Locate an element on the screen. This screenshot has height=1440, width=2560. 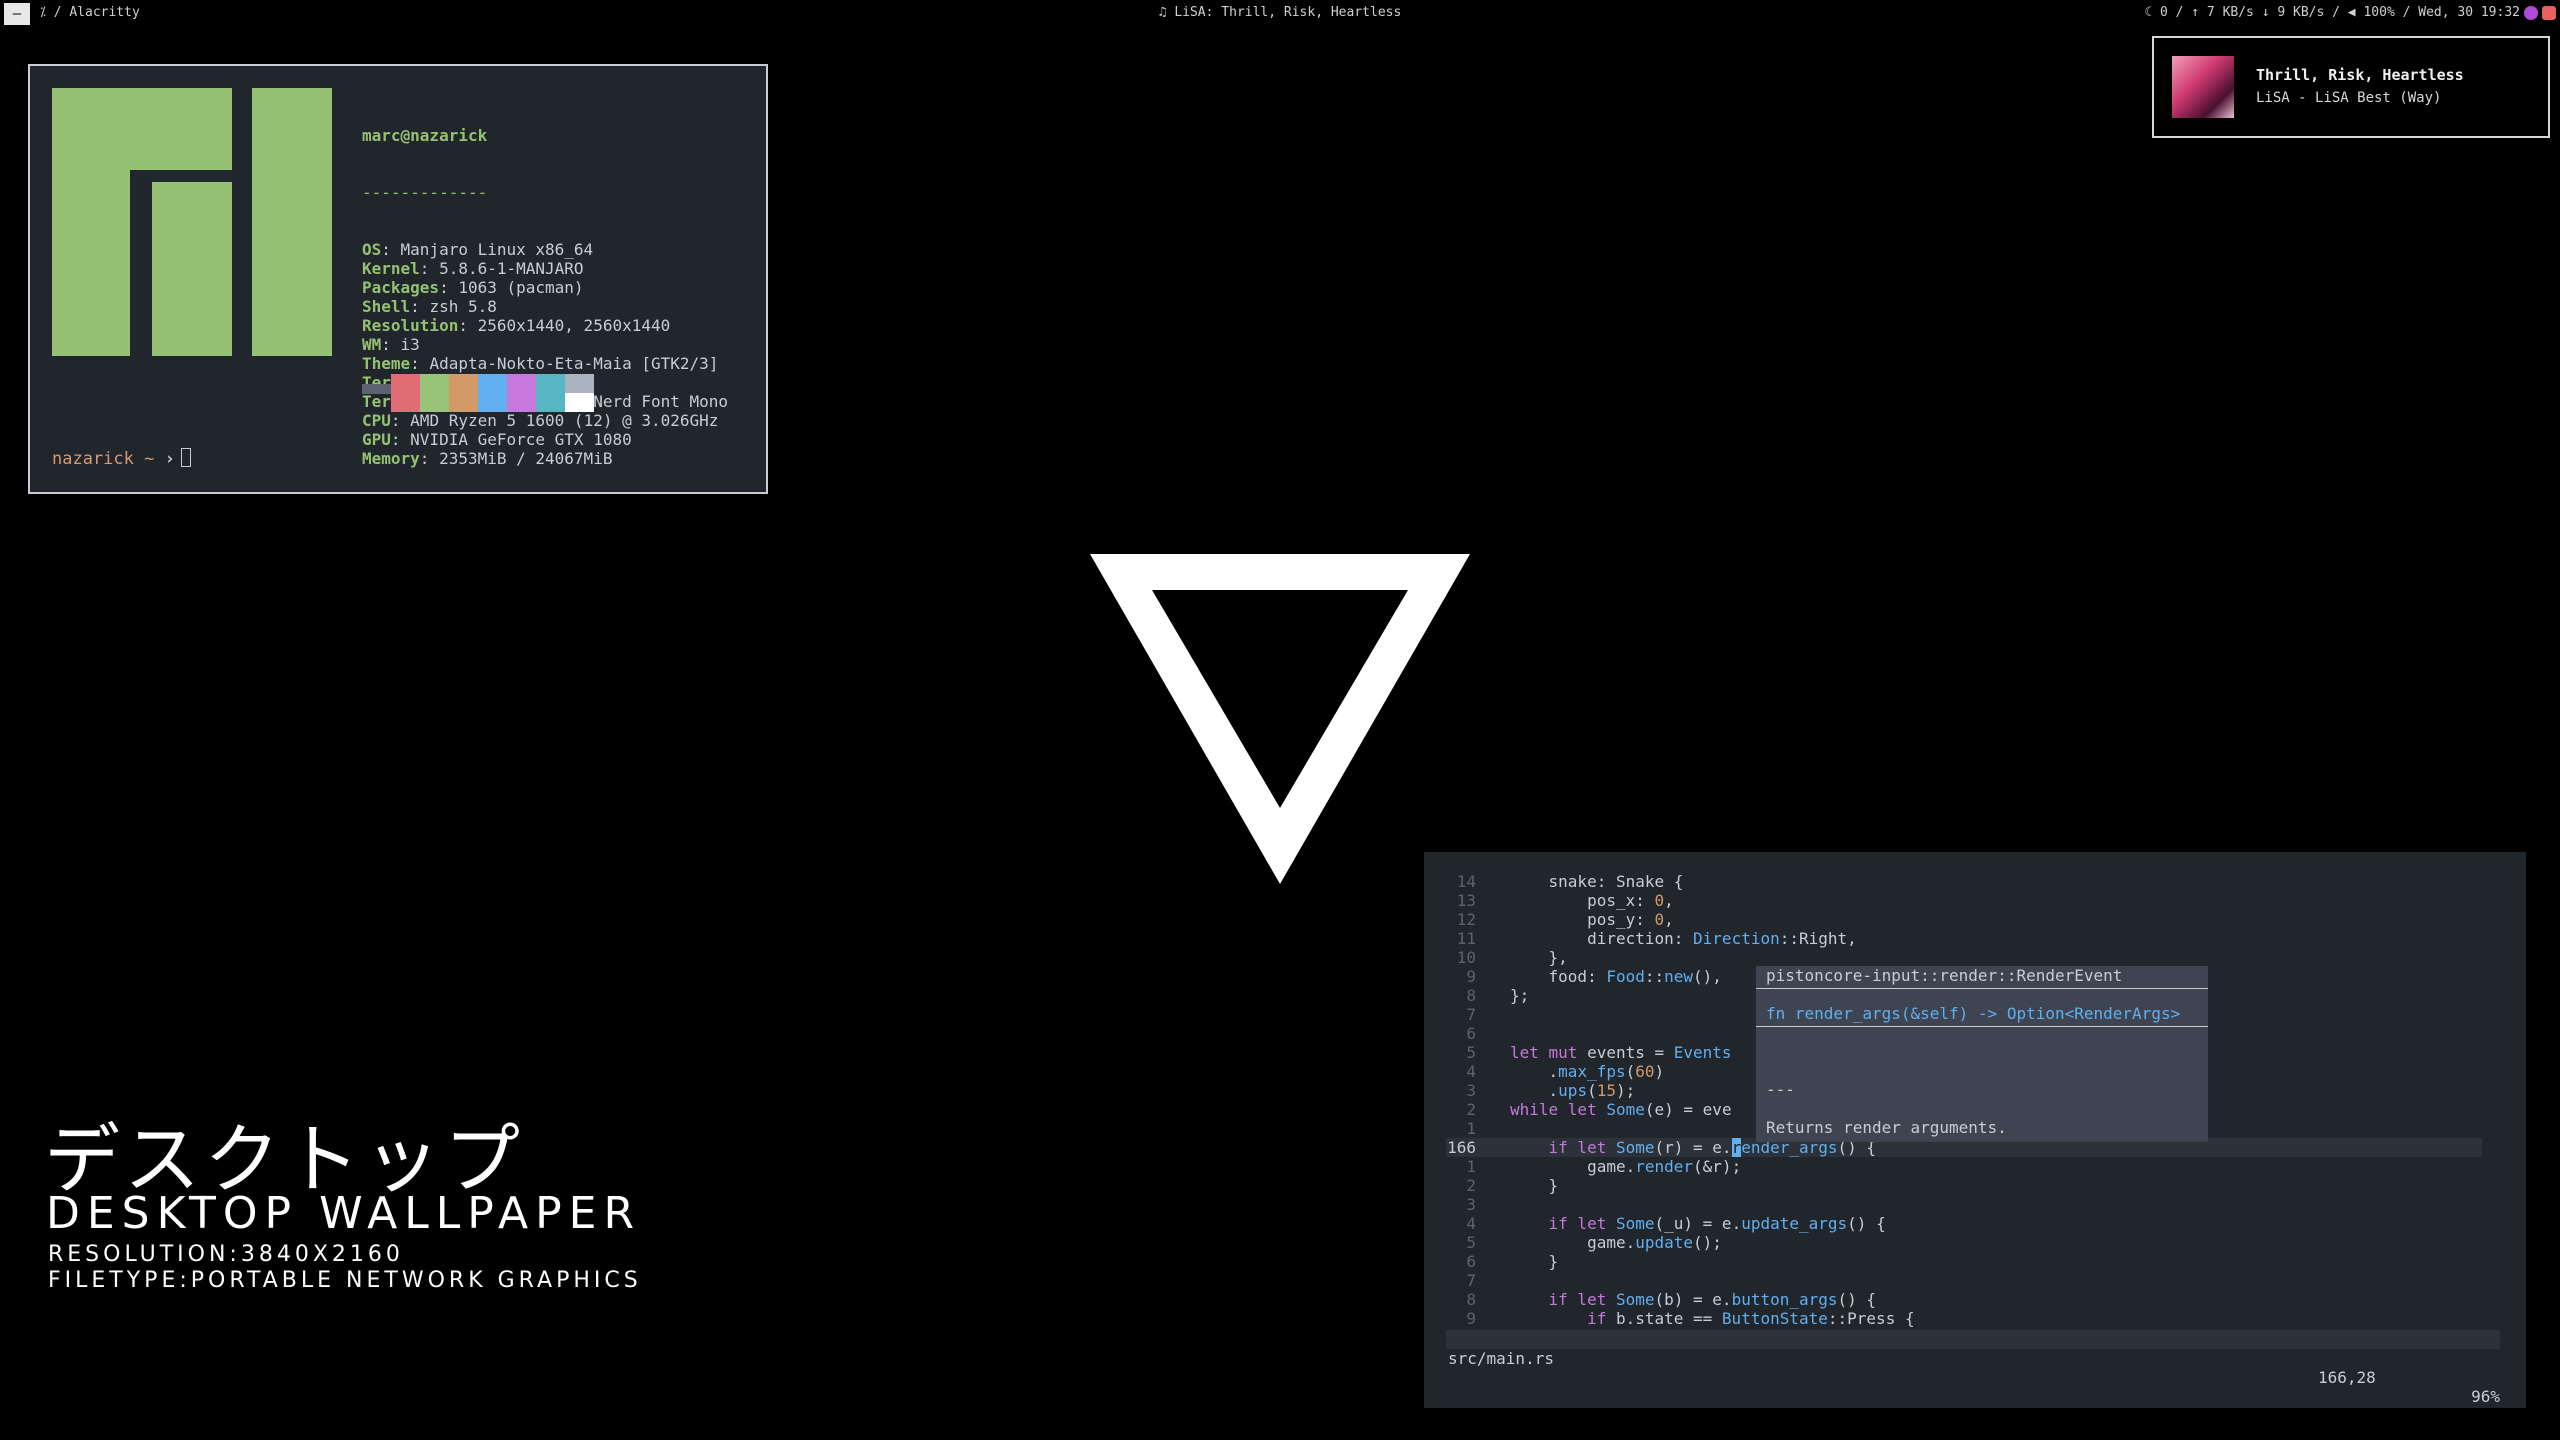
info-row: Shell: zsh 5.8 is located at coordinates (545, 306).